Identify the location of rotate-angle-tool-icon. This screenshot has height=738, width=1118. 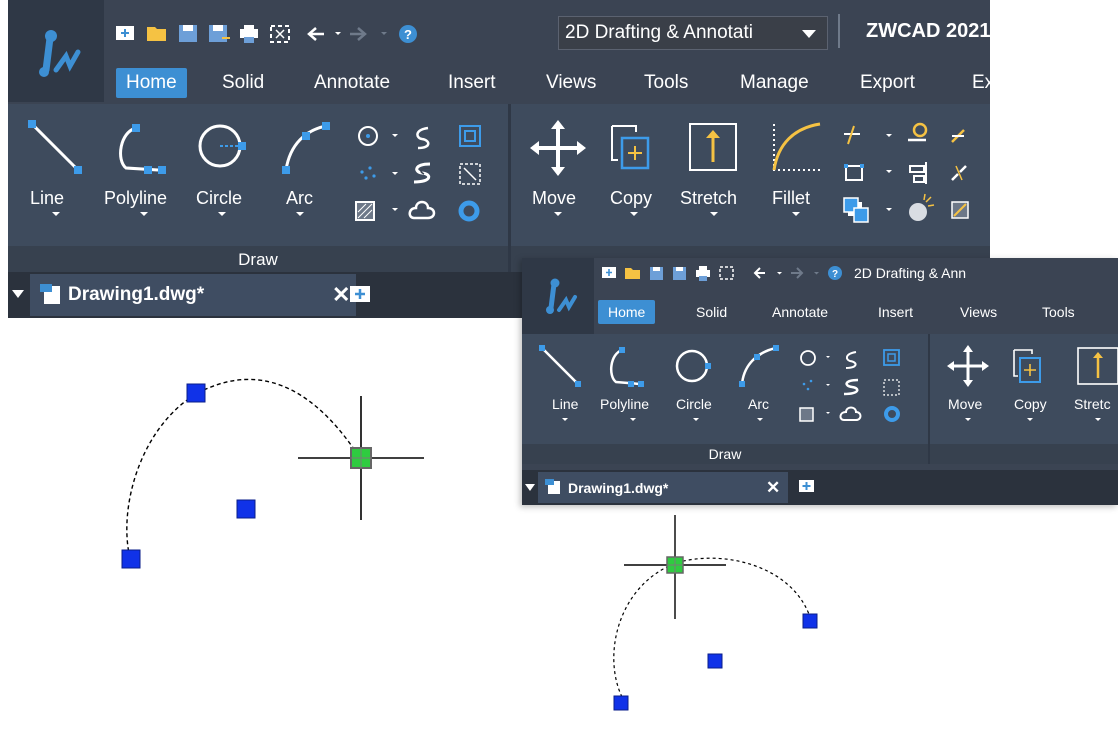
(958, 136).